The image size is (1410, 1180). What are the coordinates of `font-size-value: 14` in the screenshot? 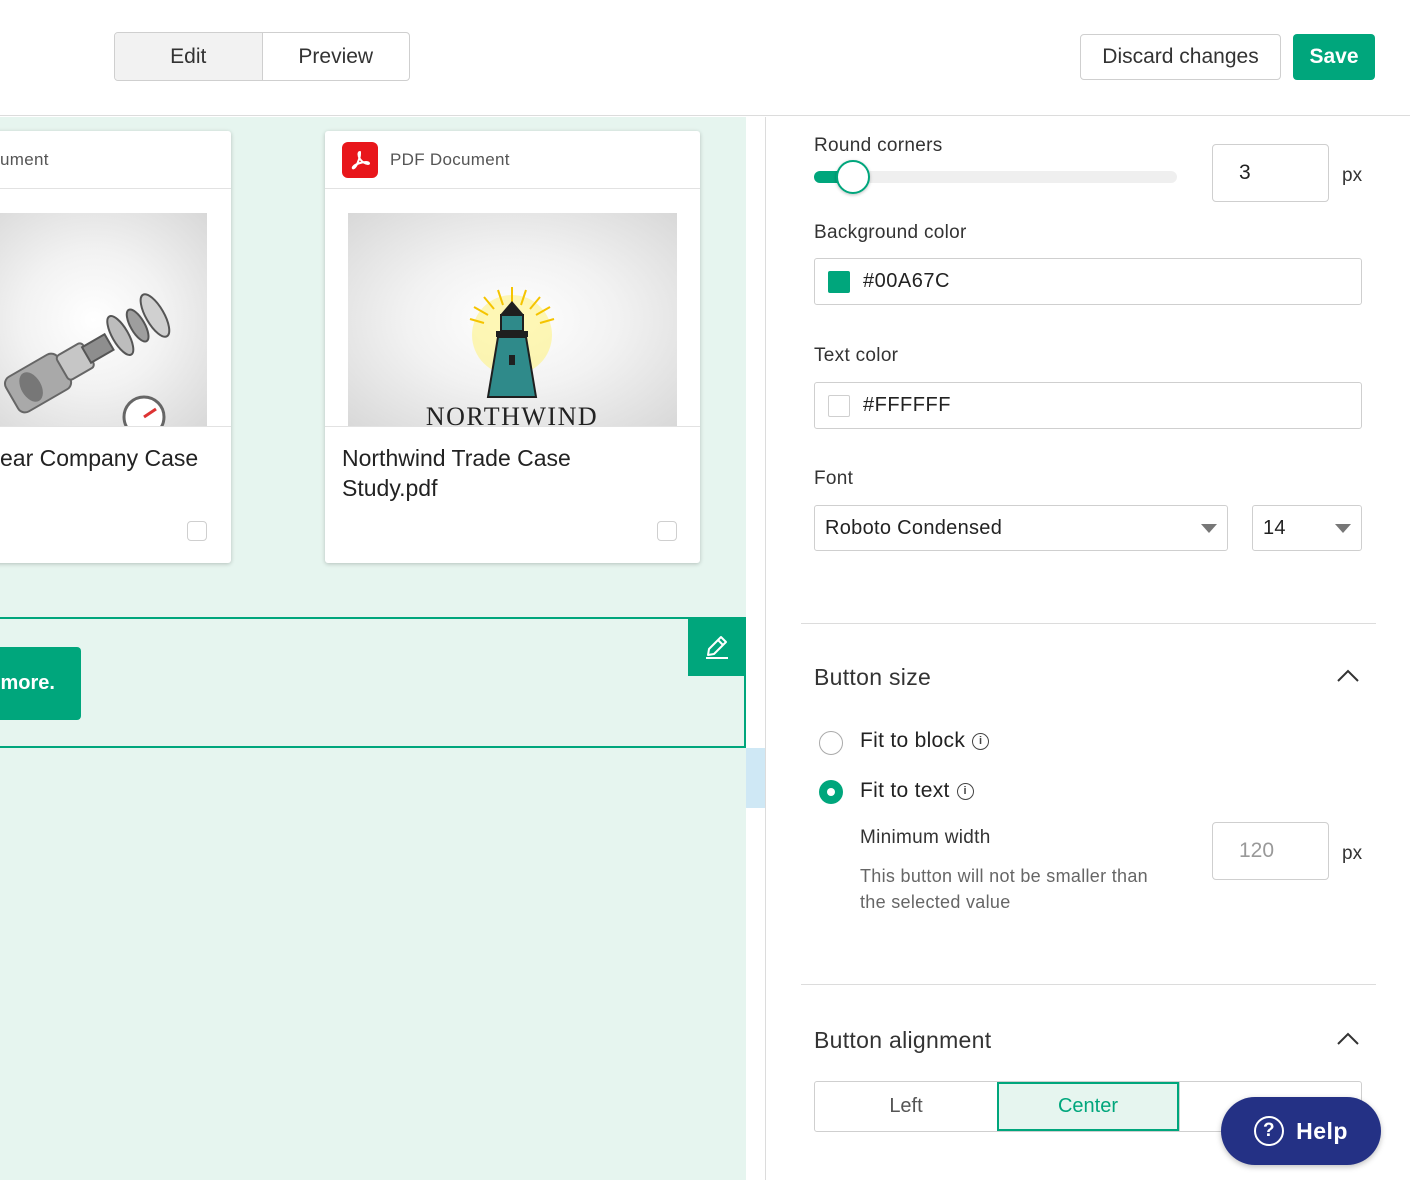 It's located at (1274, 527).